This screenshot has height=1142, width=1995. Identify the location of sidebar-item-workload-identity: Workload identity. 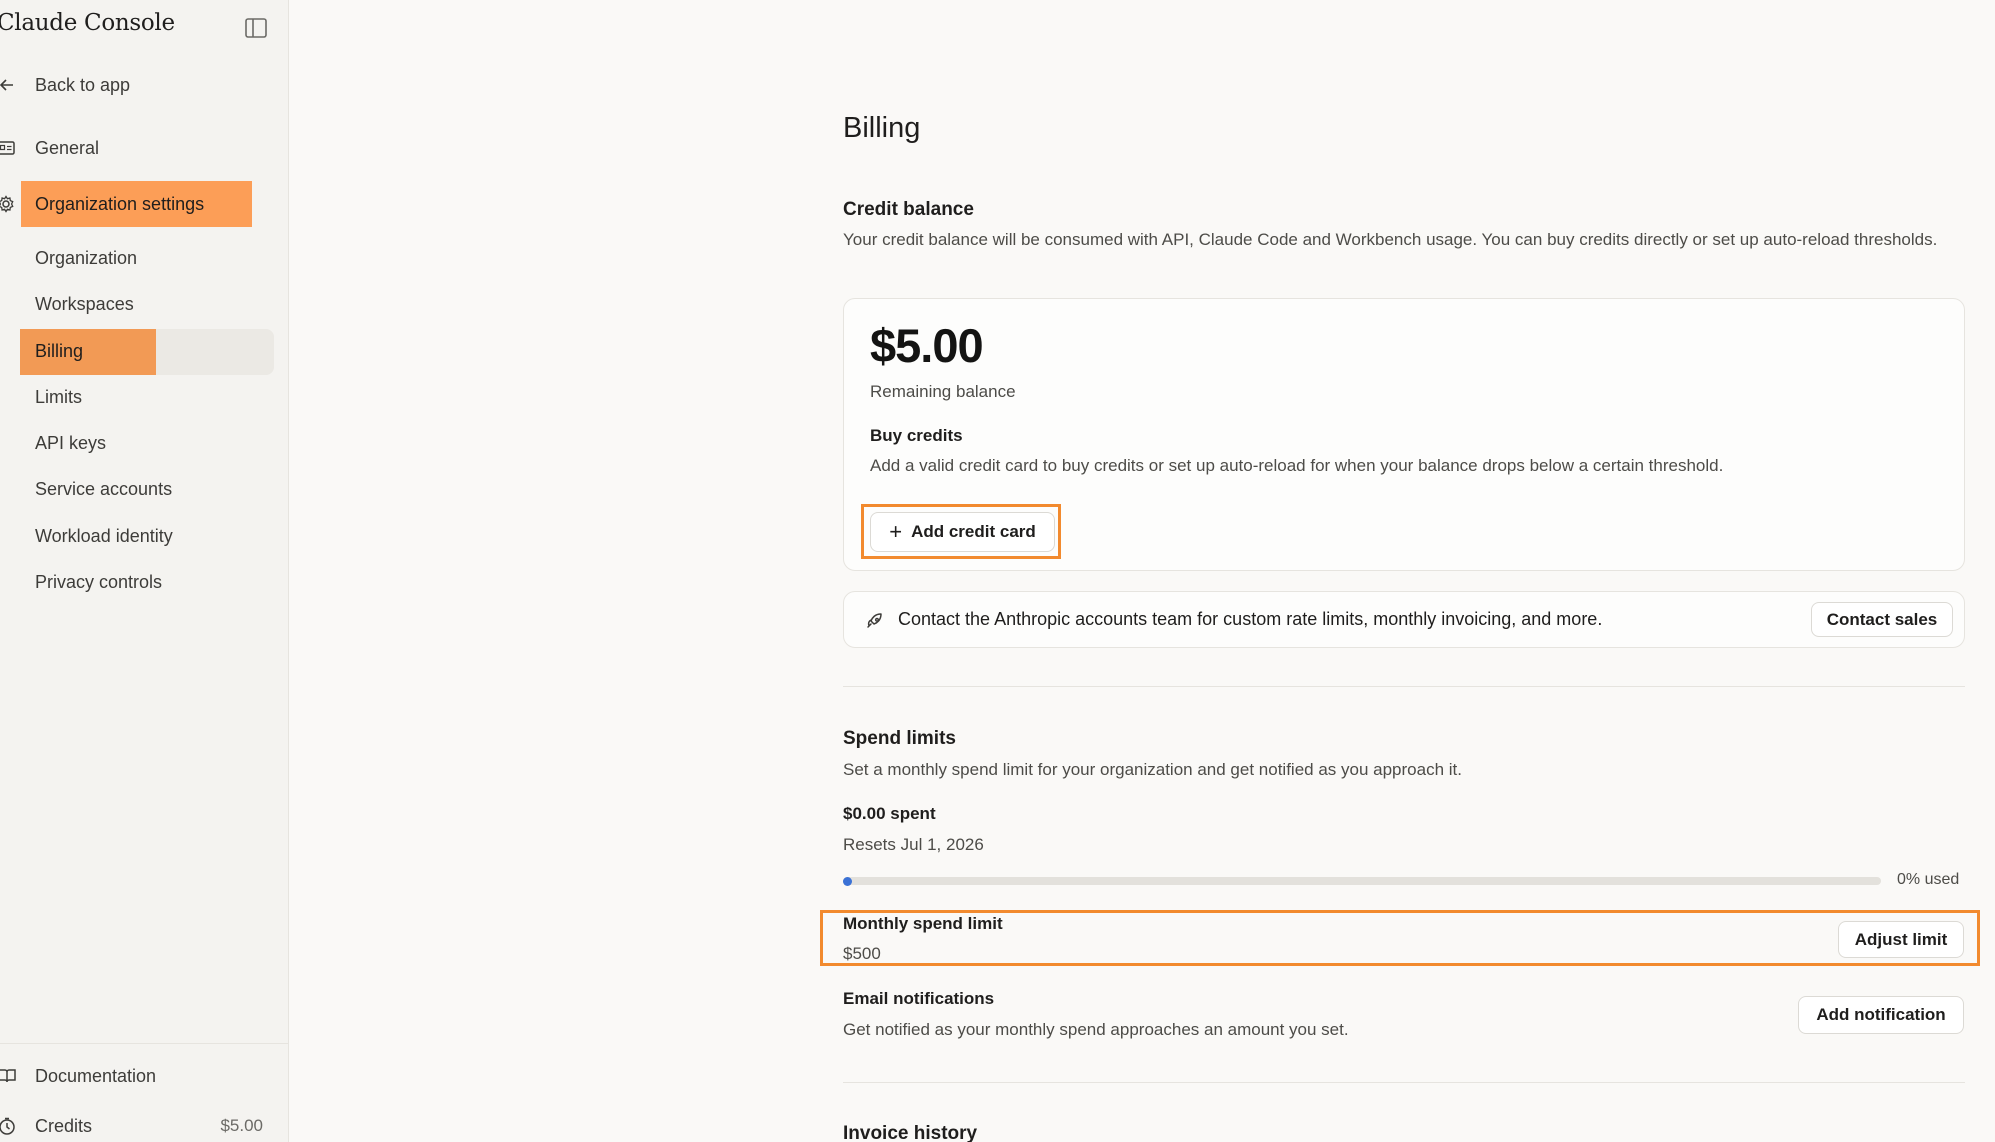
(144, 536).